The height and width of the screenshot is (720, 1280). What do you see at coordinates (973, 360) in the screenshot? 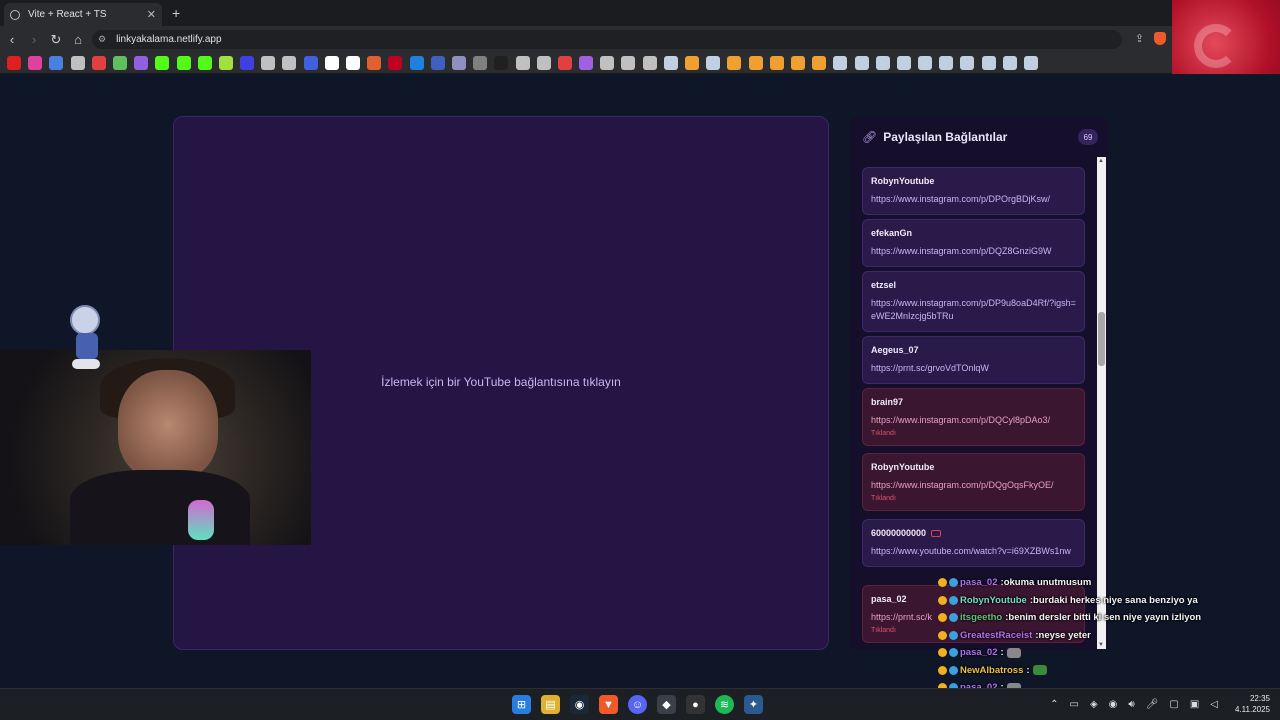
I see `link-card: Aegeus_07 https://prnt.sc/grvoVdTOnlqW` at bounding box center [973, 360].